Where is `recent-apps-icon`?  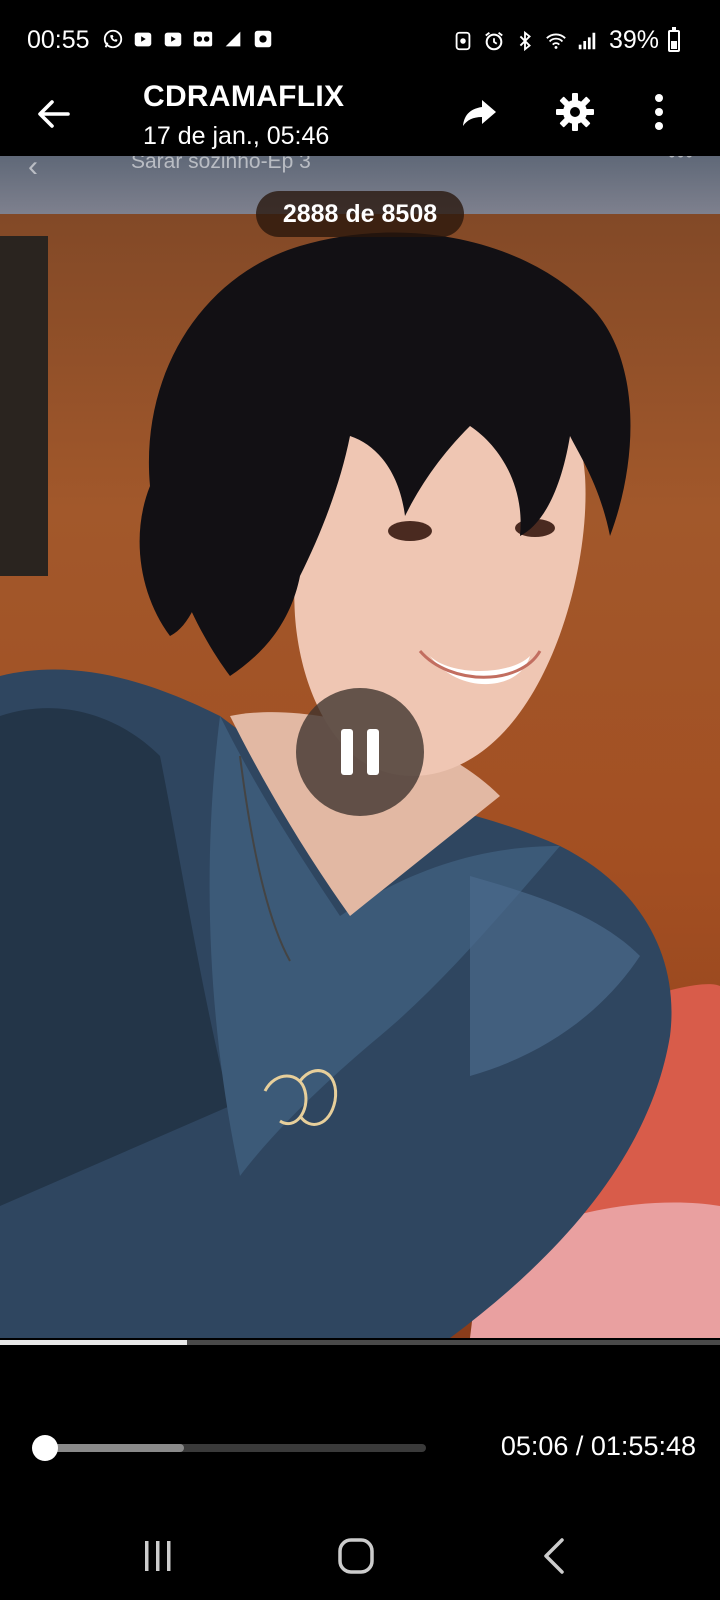
recent-apps-icon is located at coordinates (158, 1557).